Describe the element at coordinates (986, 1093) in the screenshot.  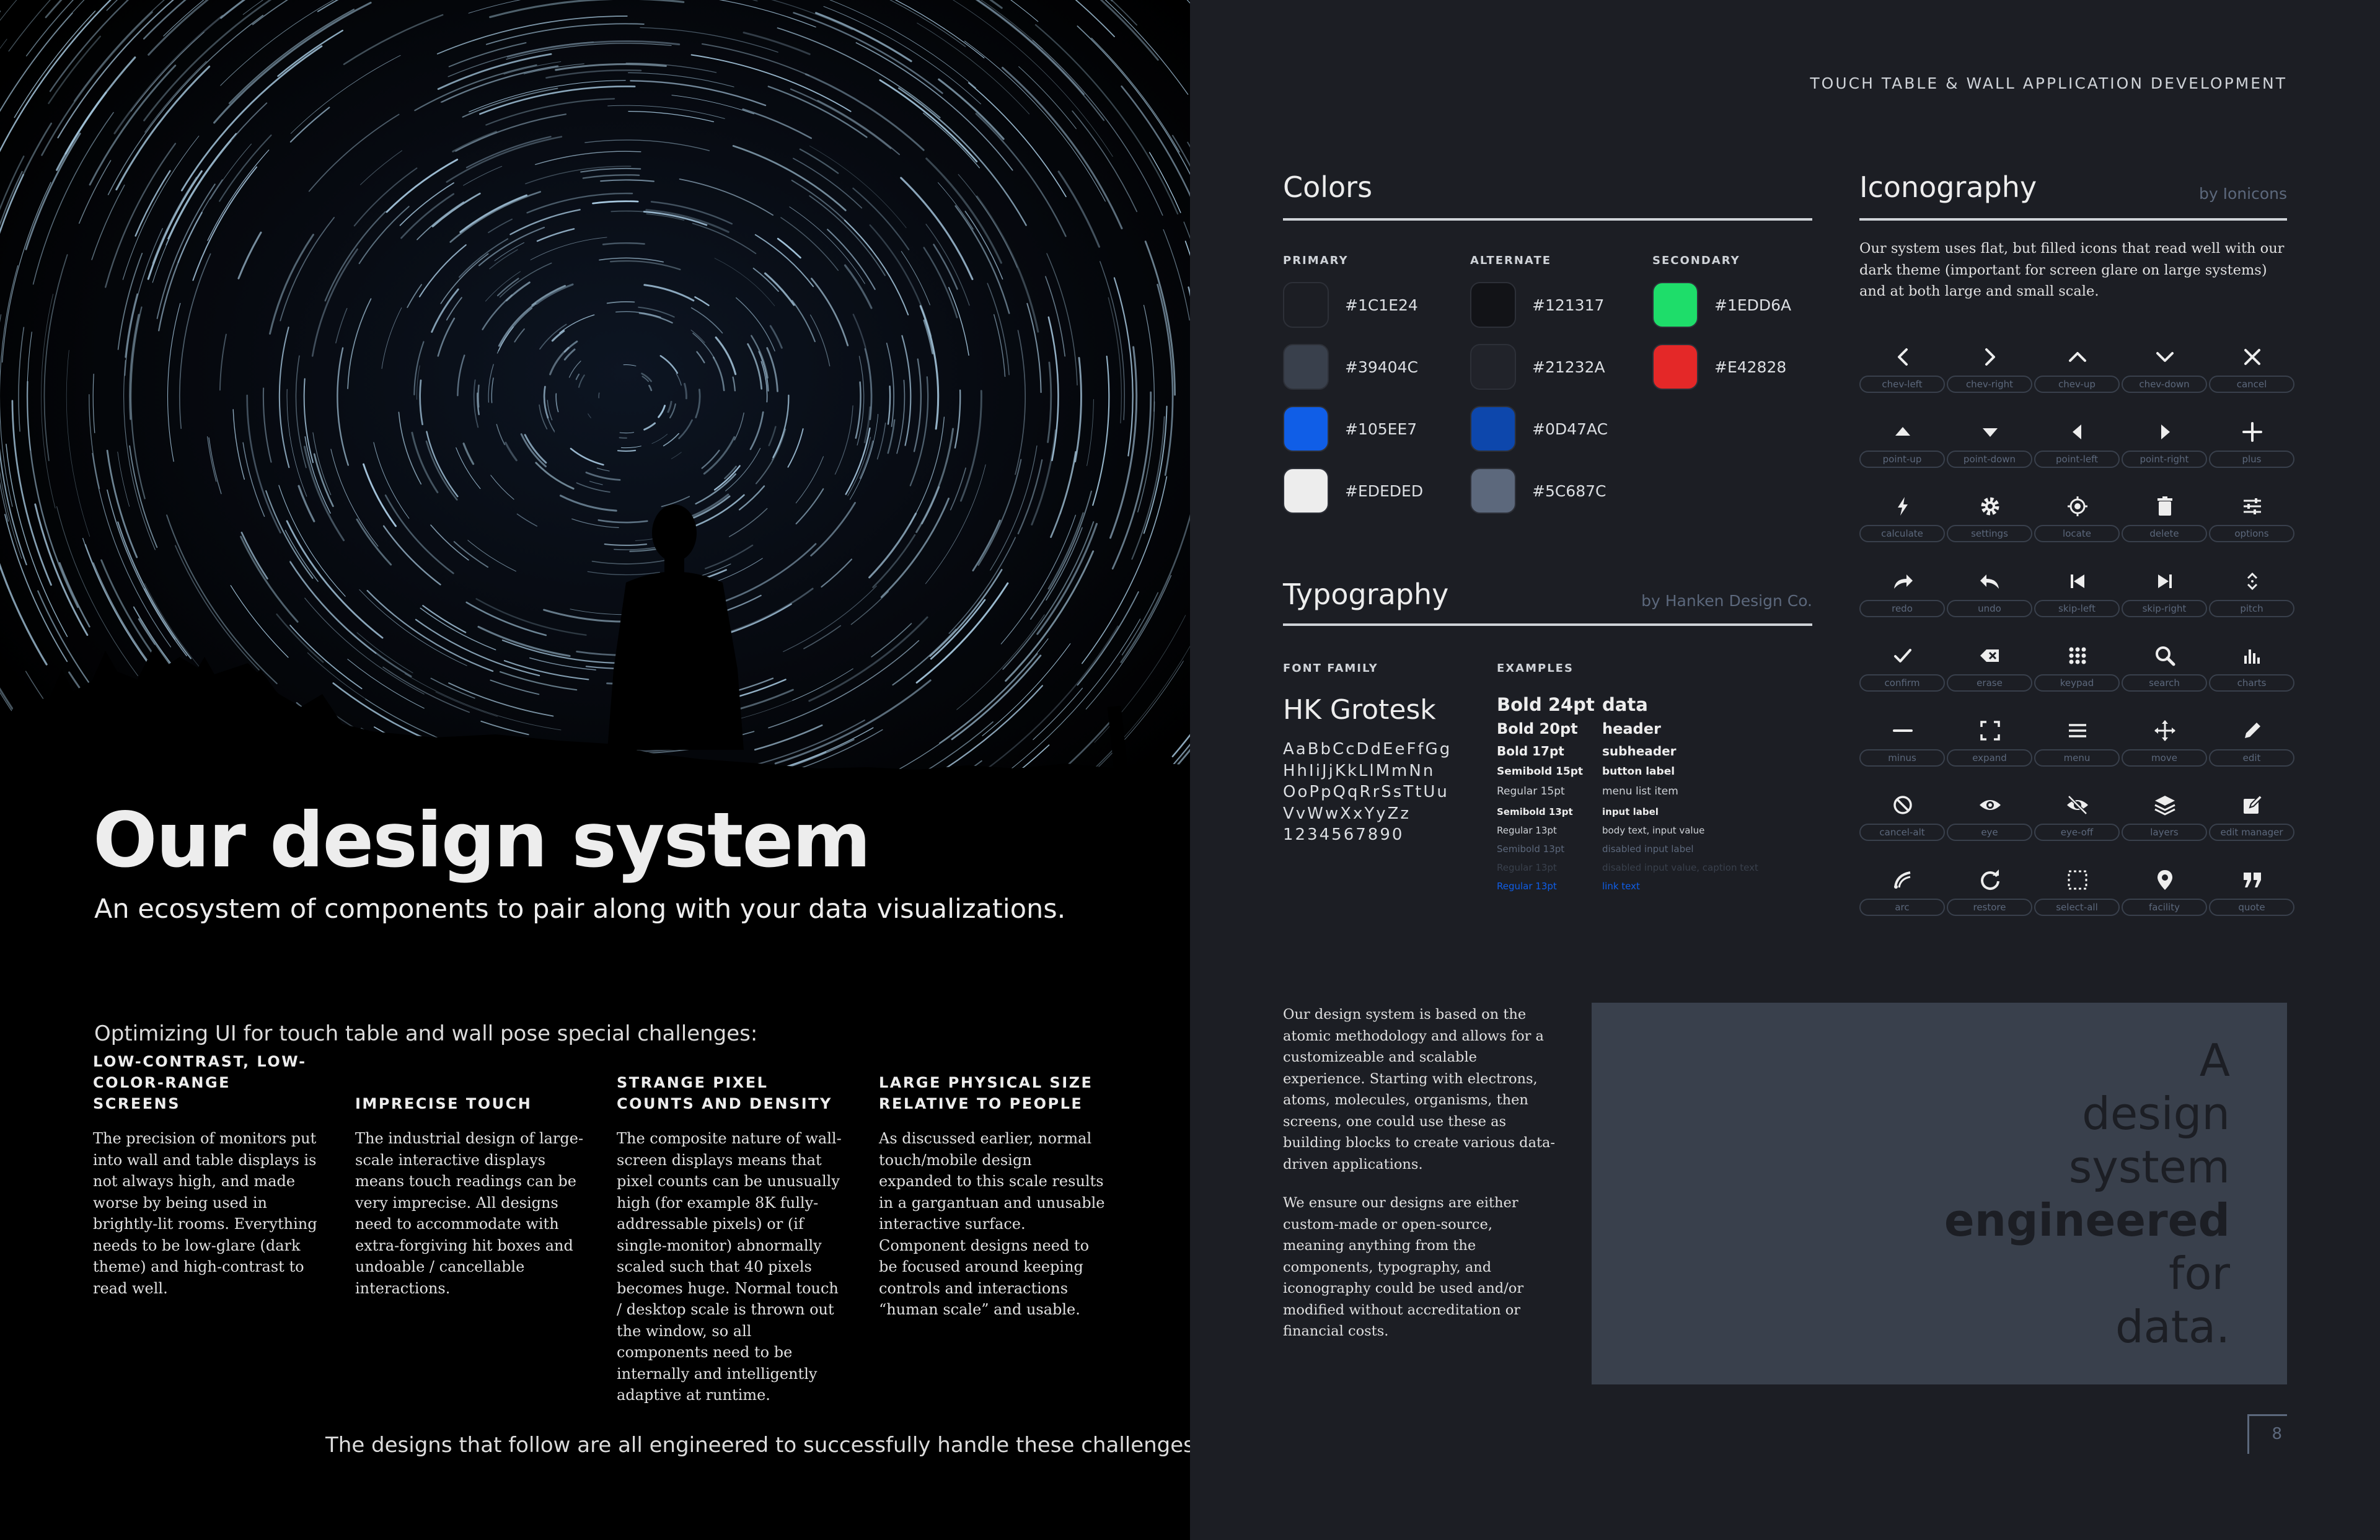
I see `challenge-title: LARGE PHYSICAL SIZE RELATIVE TO PEOPLE` at that location.